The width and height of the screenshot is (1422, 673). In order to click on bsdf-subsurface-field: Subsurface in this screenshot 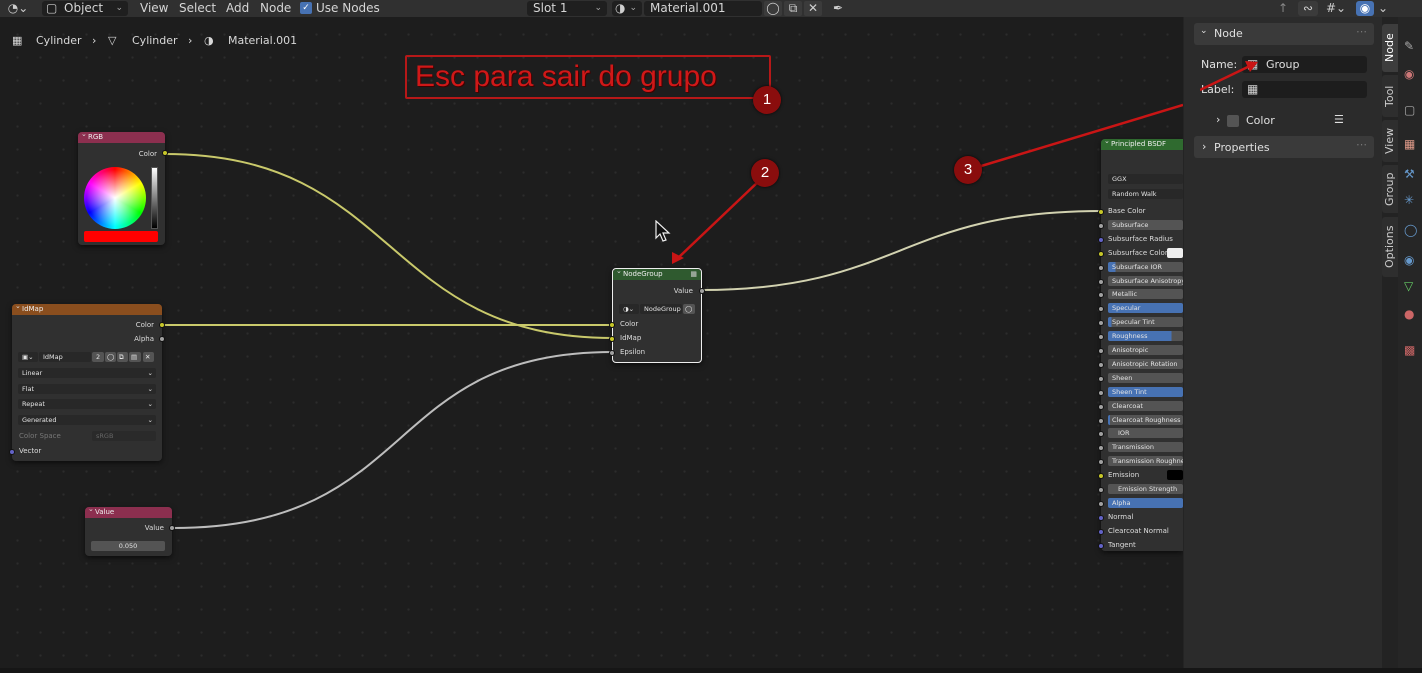, I will do `click(1145, 225)`.